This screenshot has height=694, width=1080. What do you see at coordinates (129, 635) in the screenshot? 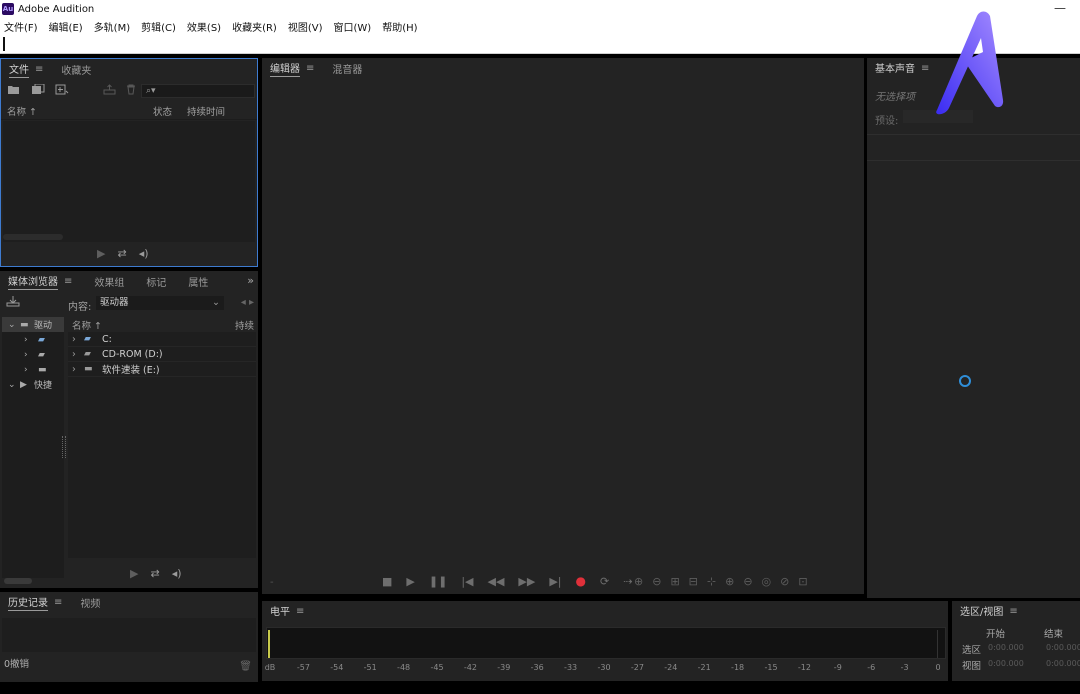
I see `history-list` at bounding box center [129, 635].